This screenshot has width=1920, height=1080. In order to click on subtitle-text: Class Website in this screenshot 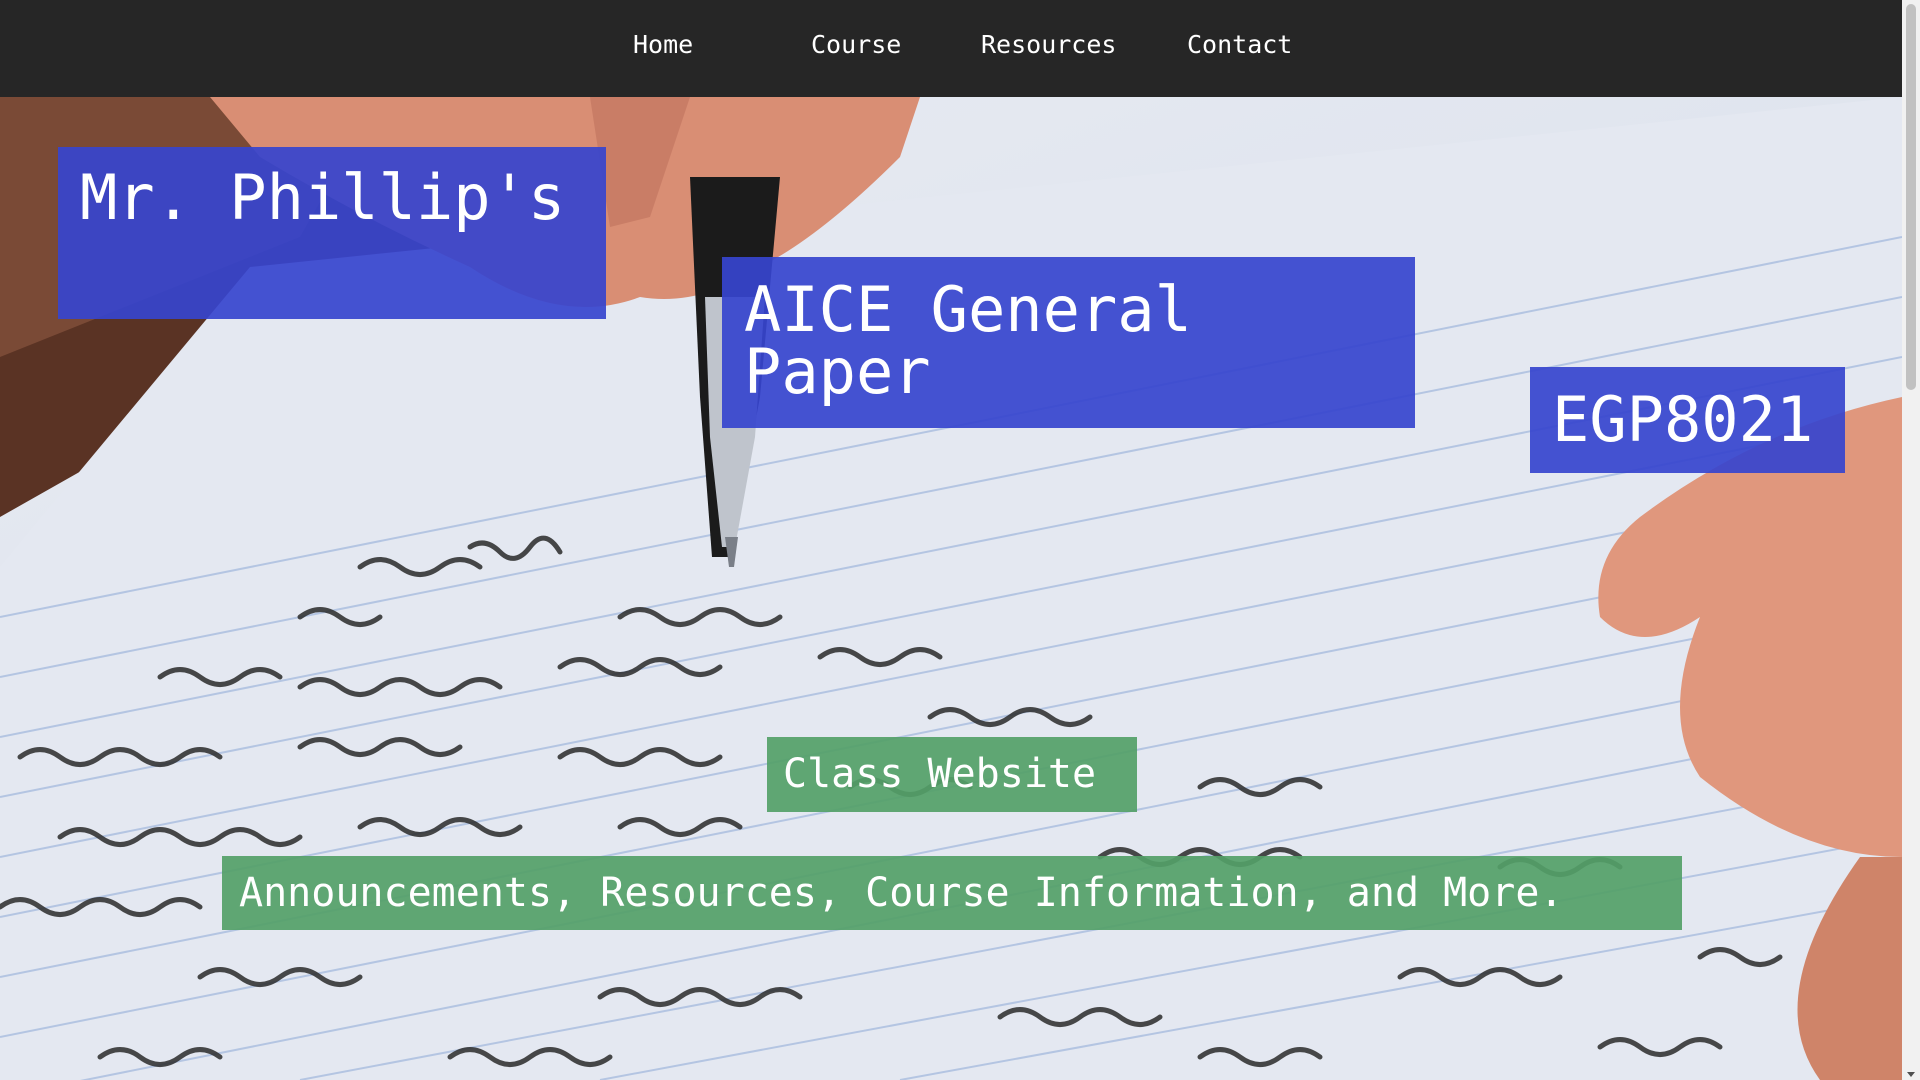, I will do `click(940, 774)`.